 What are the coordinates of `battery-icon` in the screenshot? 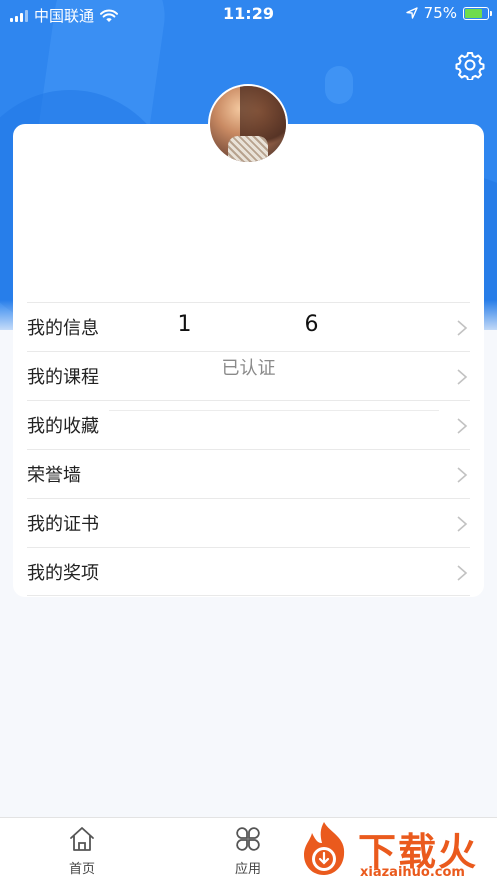 It's located at (477, 13).